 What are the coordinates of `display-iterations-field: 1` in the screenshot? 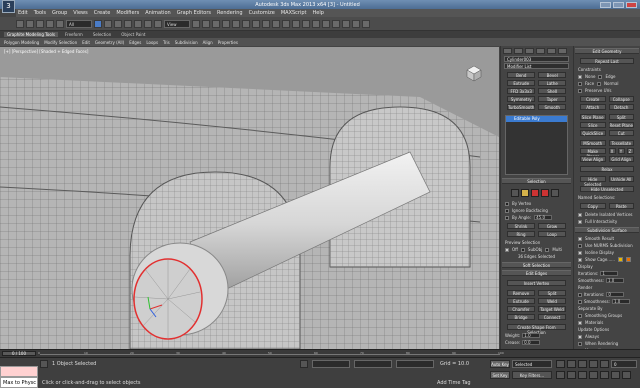 It's located at (609, 273).